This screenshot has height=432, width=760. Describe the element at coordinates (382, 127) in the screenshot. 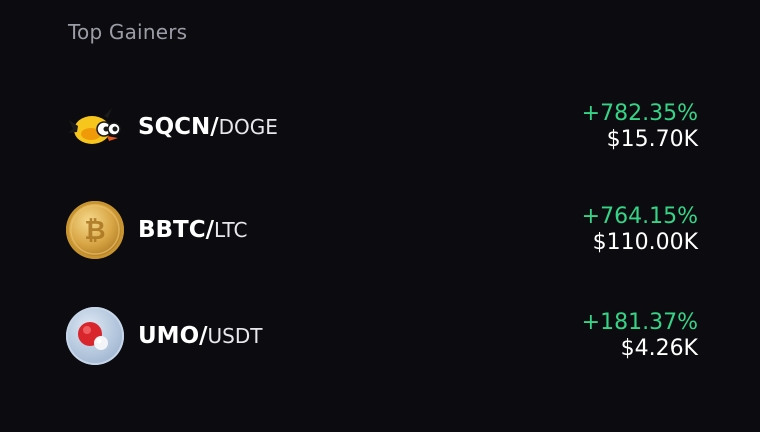

I see `gainer-row-sqcn: SQCN / DOGE +782.35% $15.70K` at that location.